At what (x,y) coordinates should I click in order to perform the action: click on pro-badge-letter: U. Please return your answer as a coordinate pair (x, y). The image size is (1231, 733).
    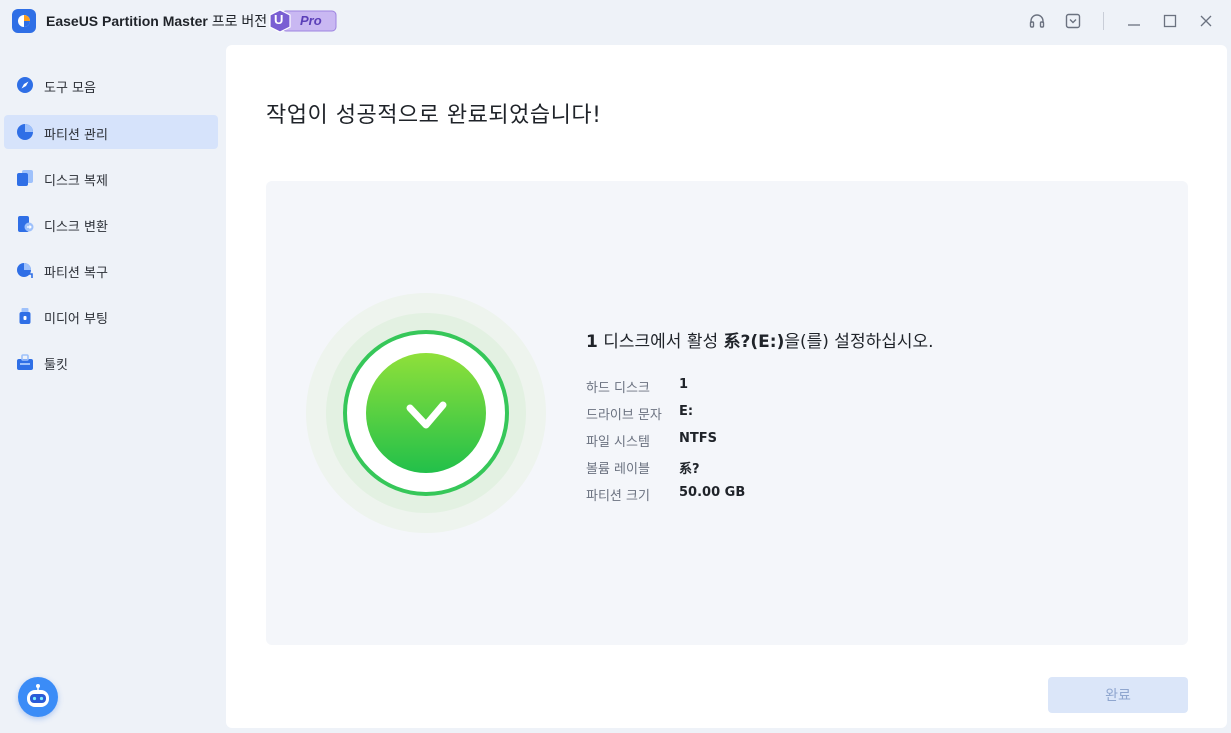
    Looking at the image, I should click on (279, 19).